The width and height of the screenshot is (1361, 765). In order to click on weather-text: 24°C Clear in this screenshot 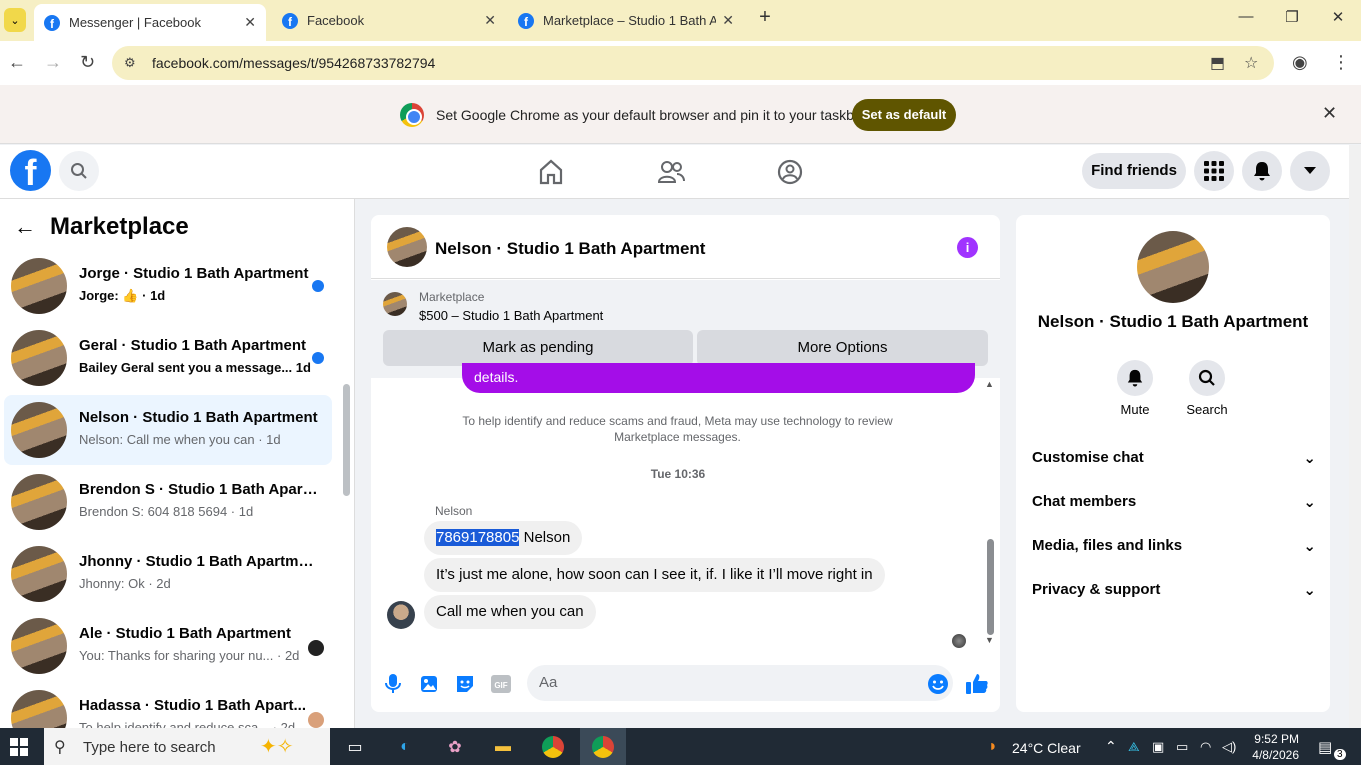, I will do `click(1046, 748)`.